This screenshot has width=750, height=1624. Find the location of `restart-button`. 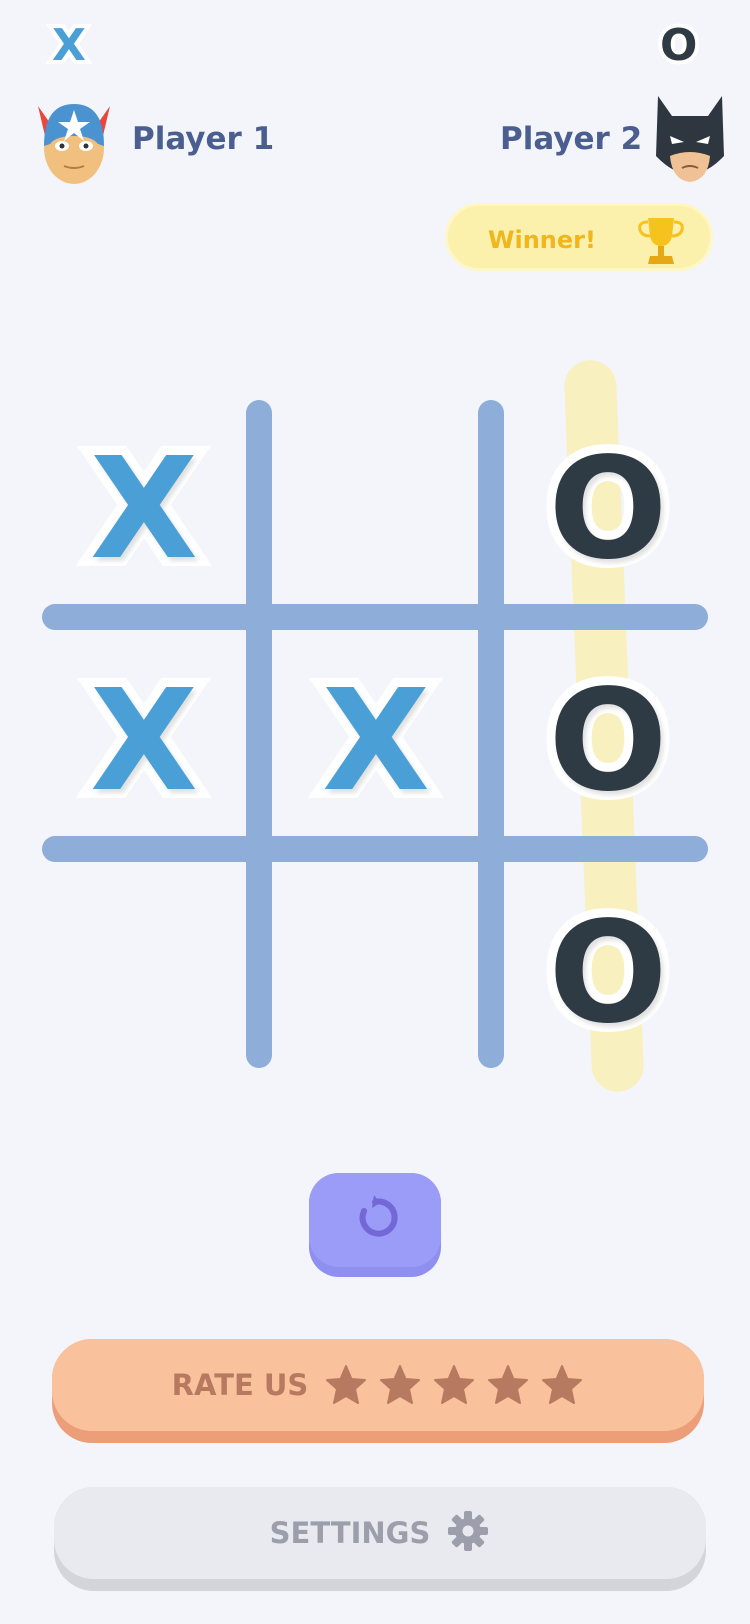

restart-button is located at coordinates (375, 1225).